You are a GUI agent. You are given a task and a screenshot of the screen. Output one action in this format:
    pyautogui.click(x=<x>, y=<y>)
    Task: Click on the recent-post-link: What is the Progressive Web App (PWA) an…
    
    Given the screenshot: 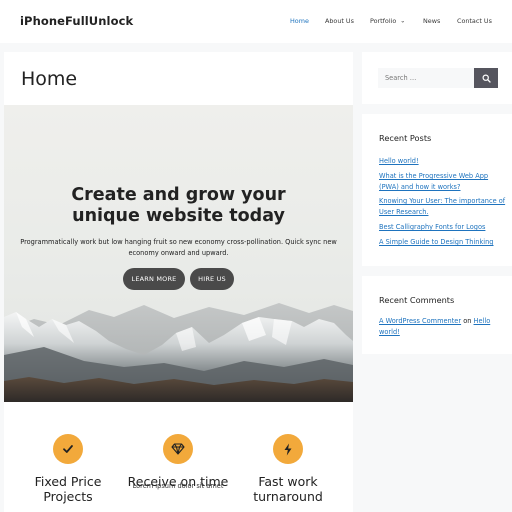 What is the action you would take?
    pyautogui.click(x=443, y=181)
    